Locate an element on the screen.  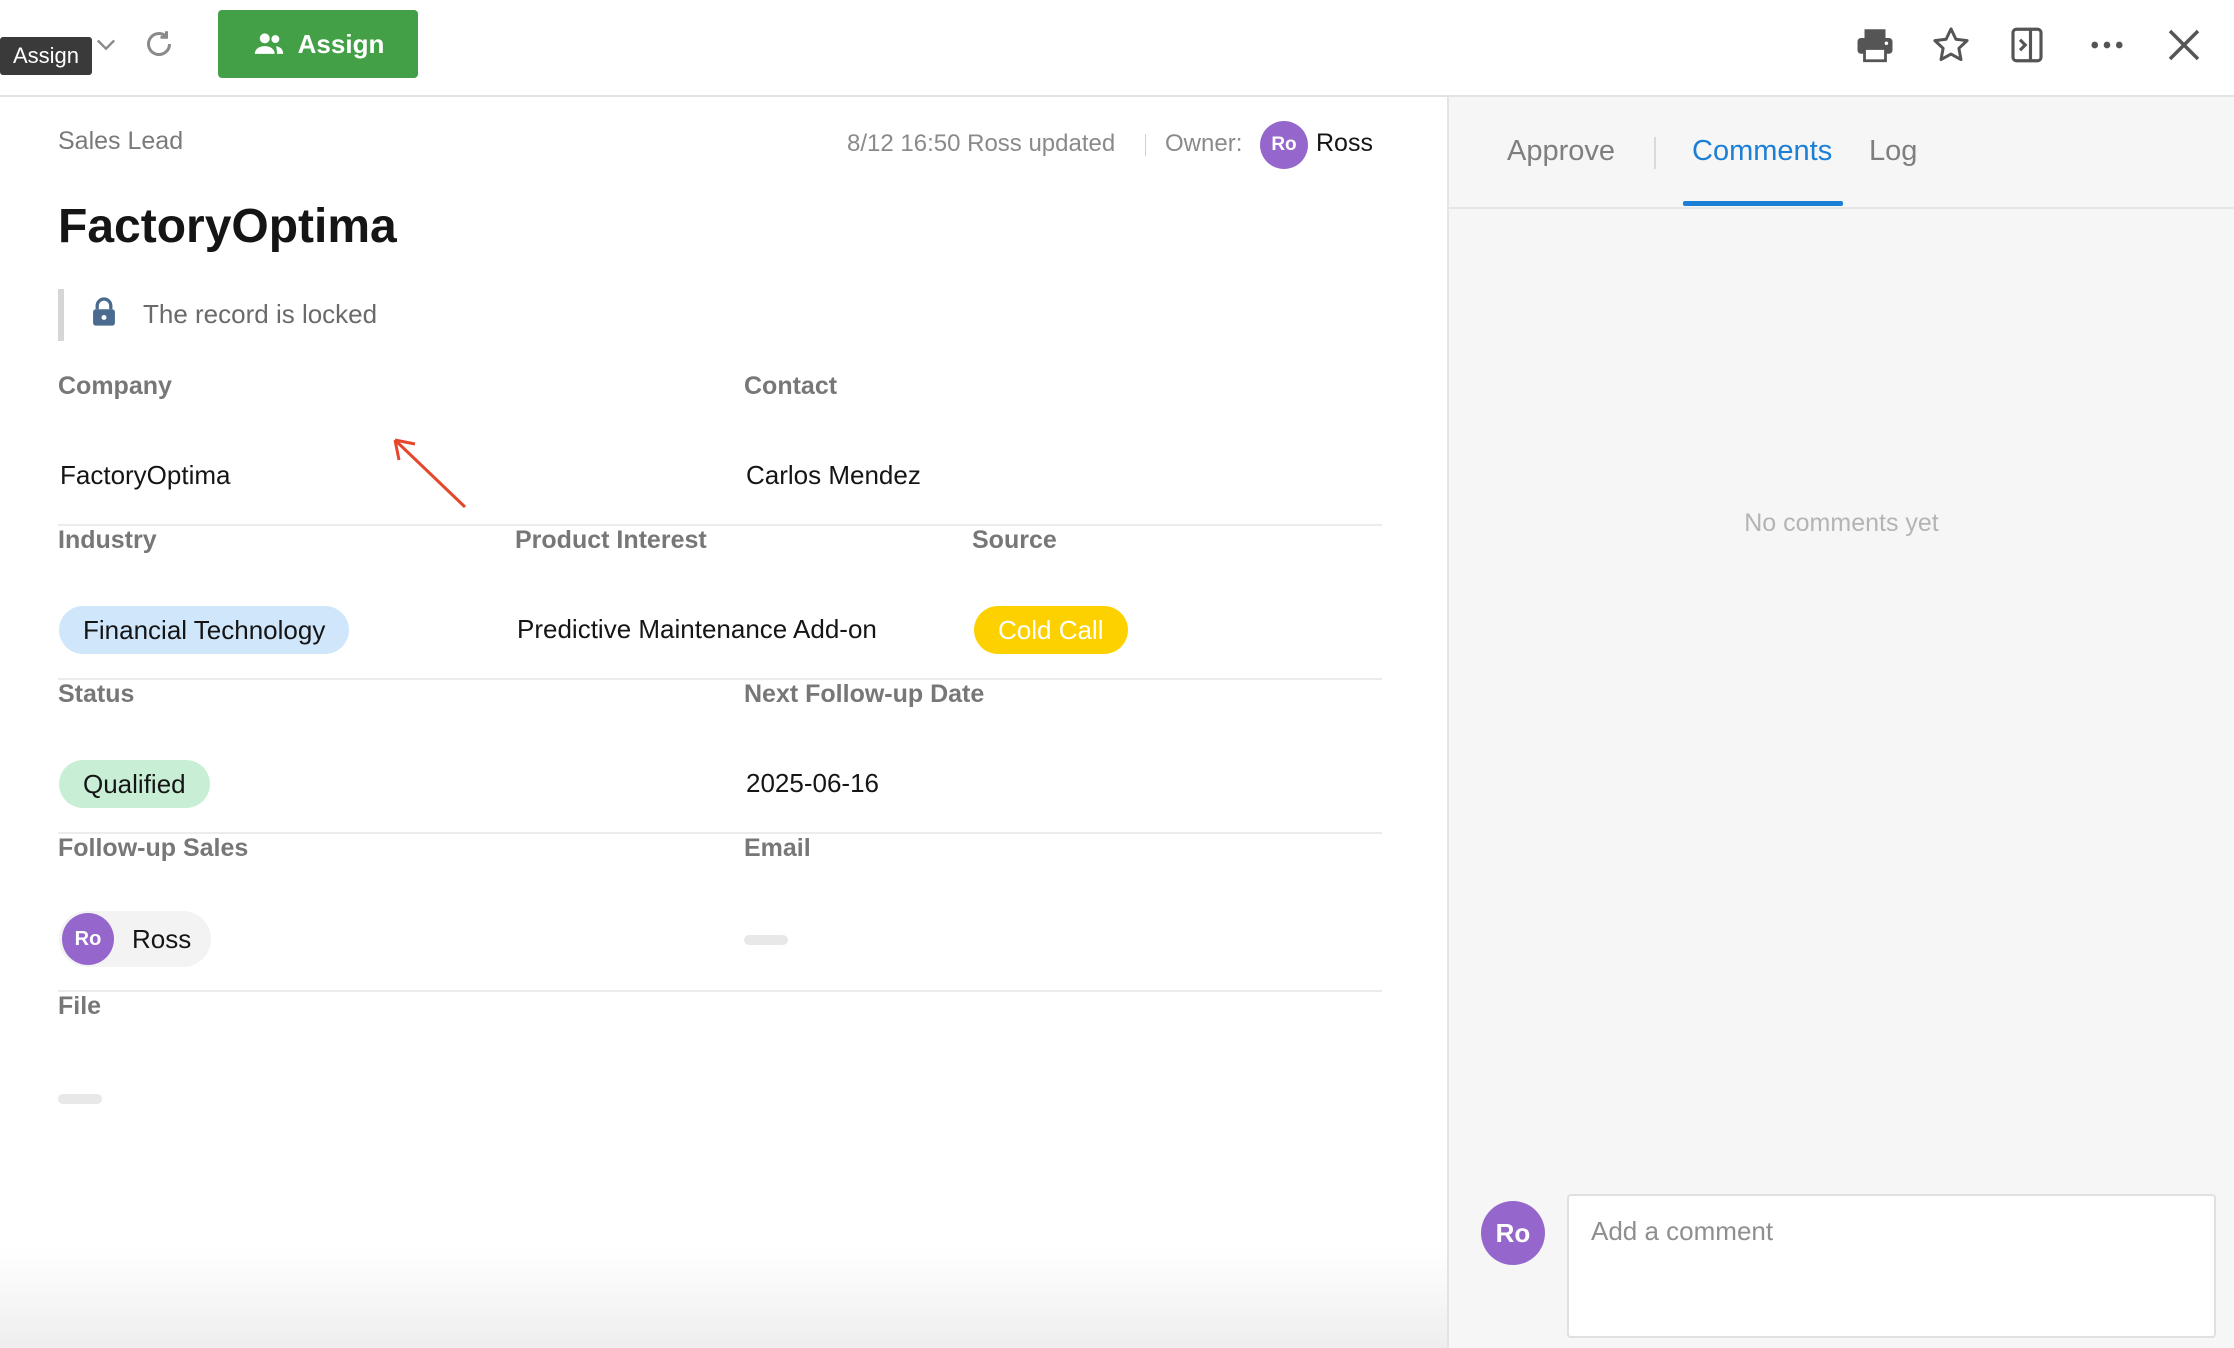
object-name: Sales Lead is located at coordinates (121, 141).